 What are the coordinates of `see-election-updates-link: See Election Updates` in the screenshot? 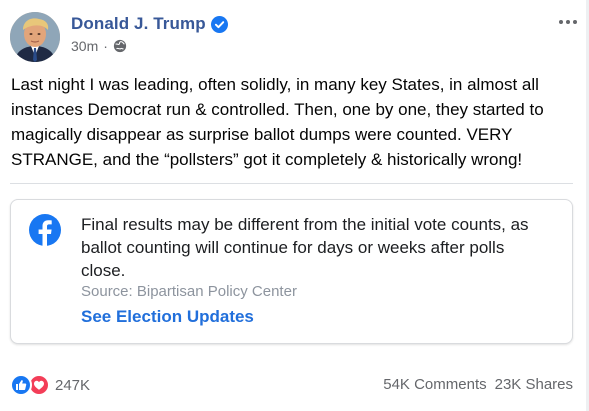 It's located at (167, 317).